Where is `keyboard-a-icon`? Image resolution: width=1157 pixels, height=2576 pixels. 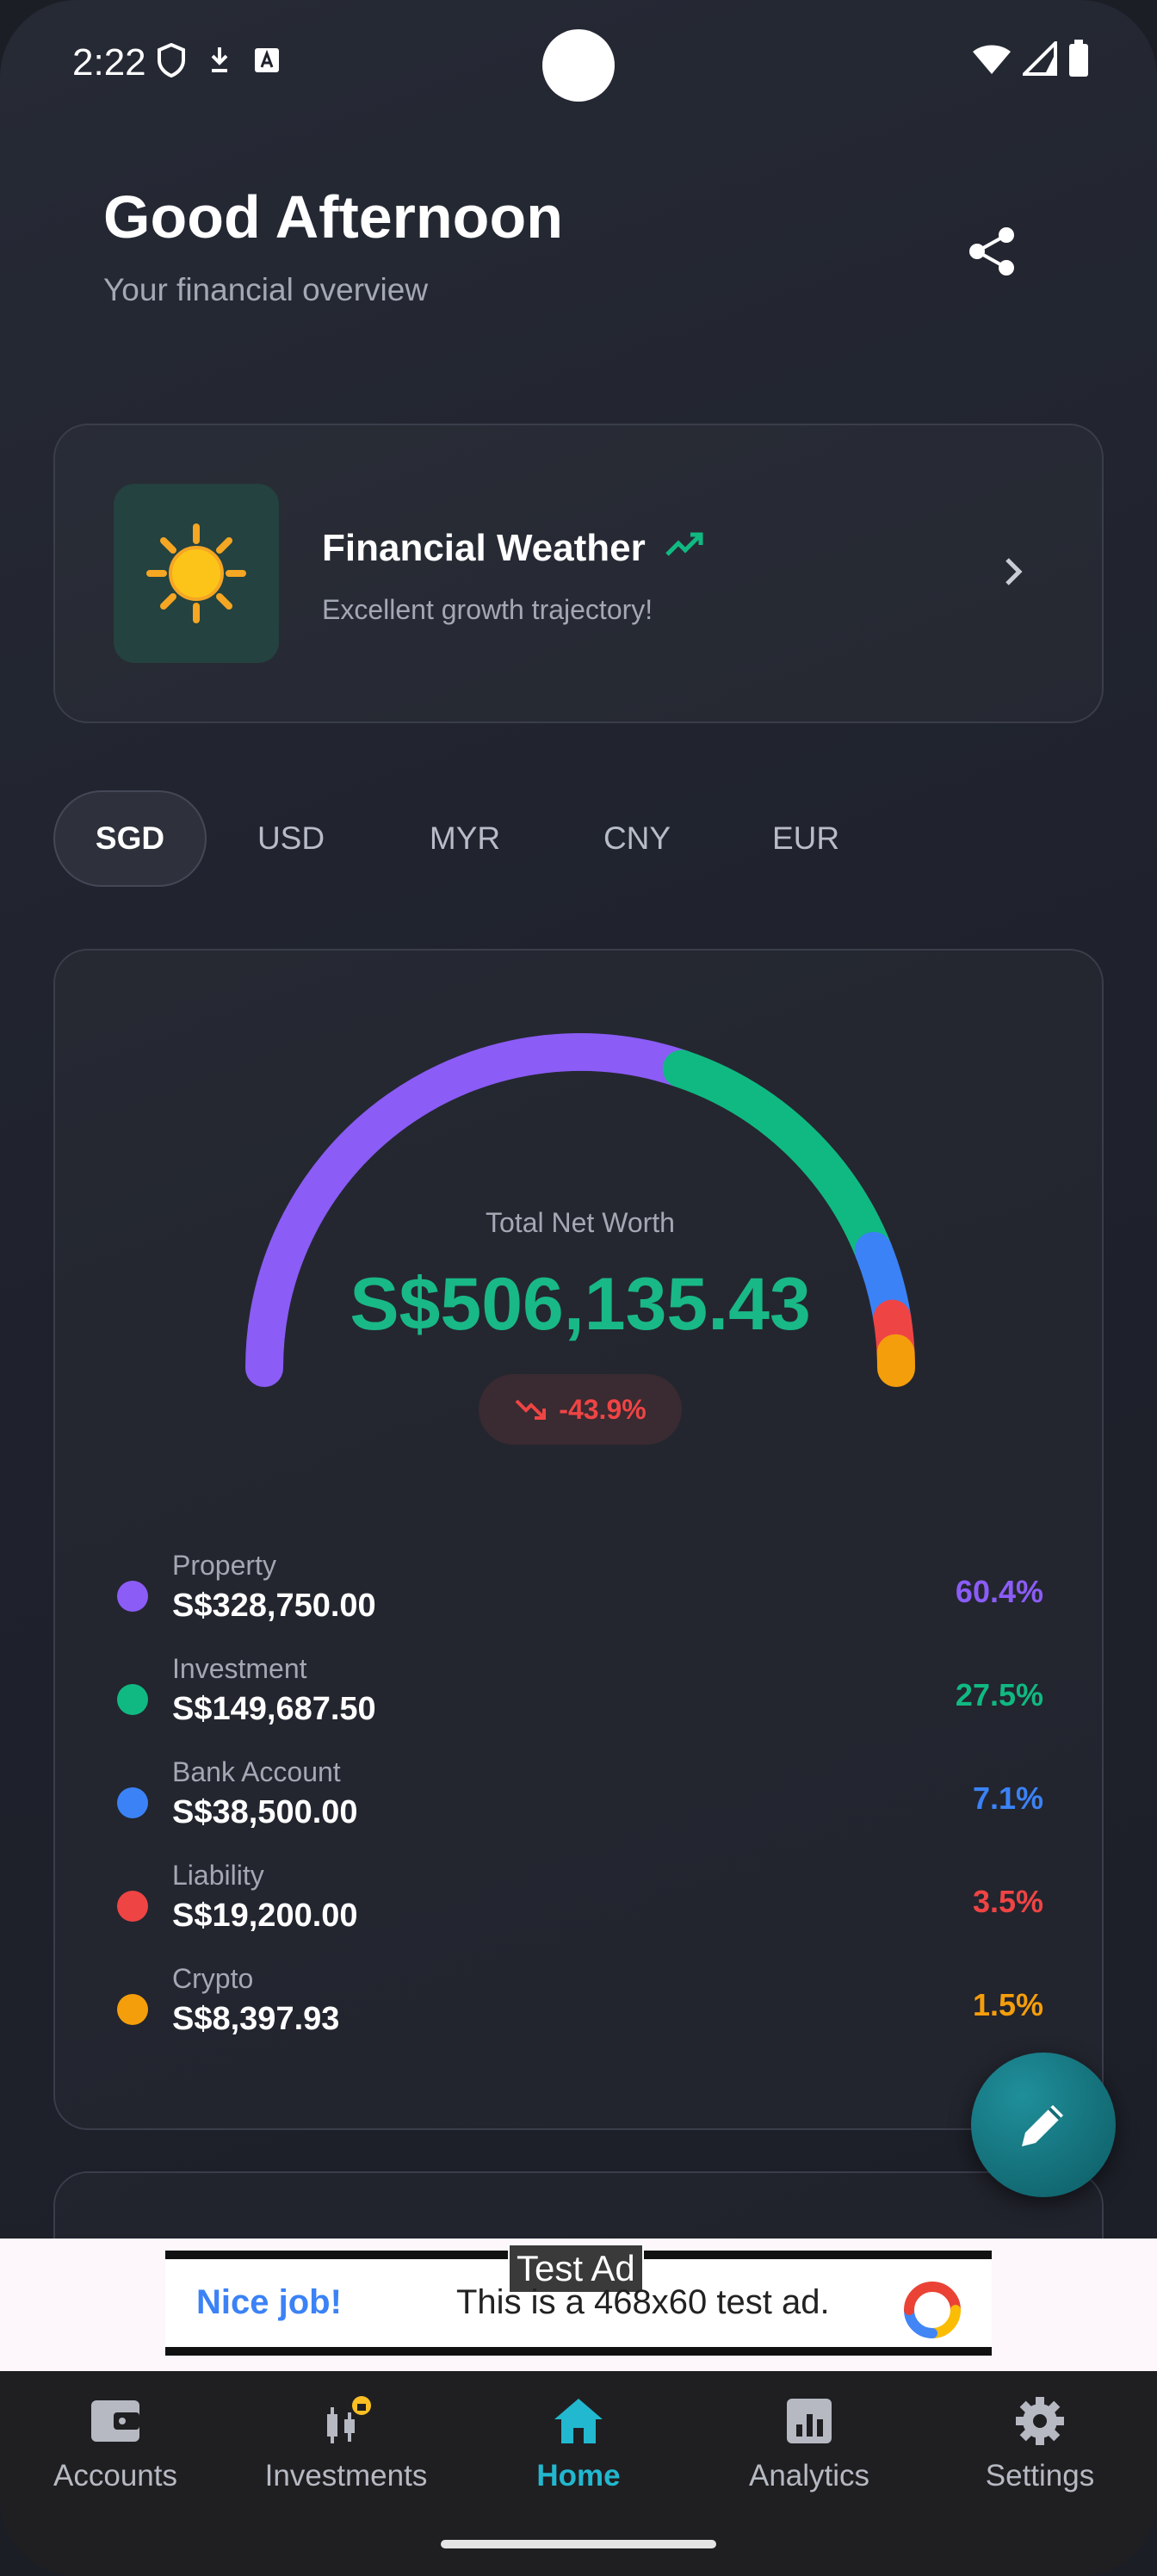
keyboard-a-icon is located at coordinates (267, 60).